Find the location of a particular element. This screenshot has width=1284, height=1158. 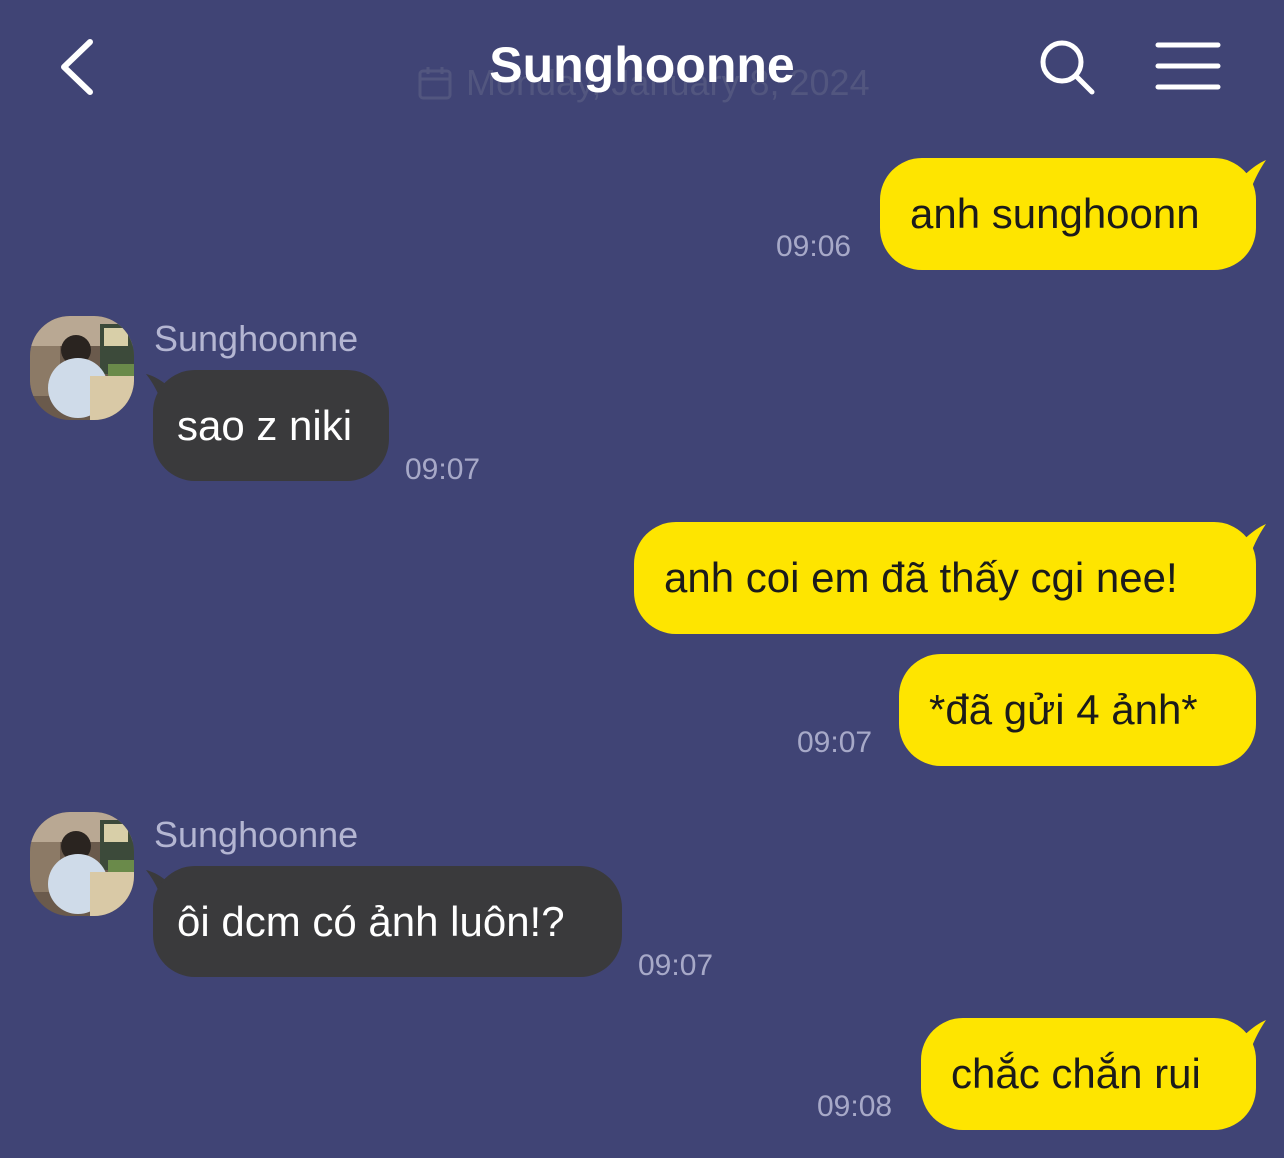

message-timestamp: 09:06 is located at coordinates (814, 246).